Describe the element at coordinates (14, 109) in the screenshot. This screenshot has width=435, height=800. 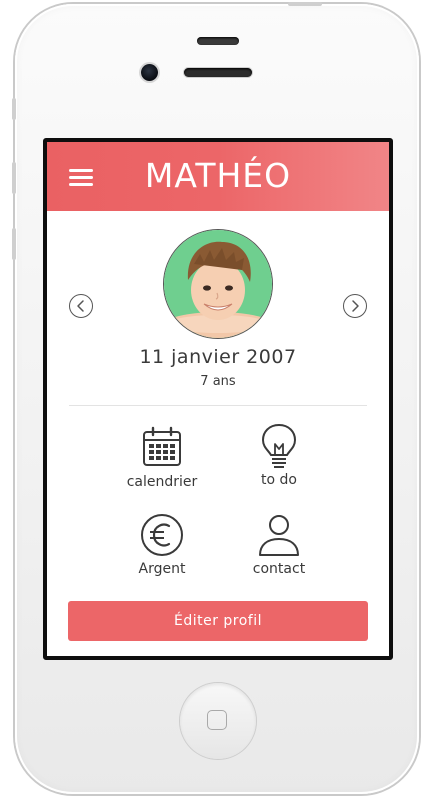
I see `mute-switch` at that location.